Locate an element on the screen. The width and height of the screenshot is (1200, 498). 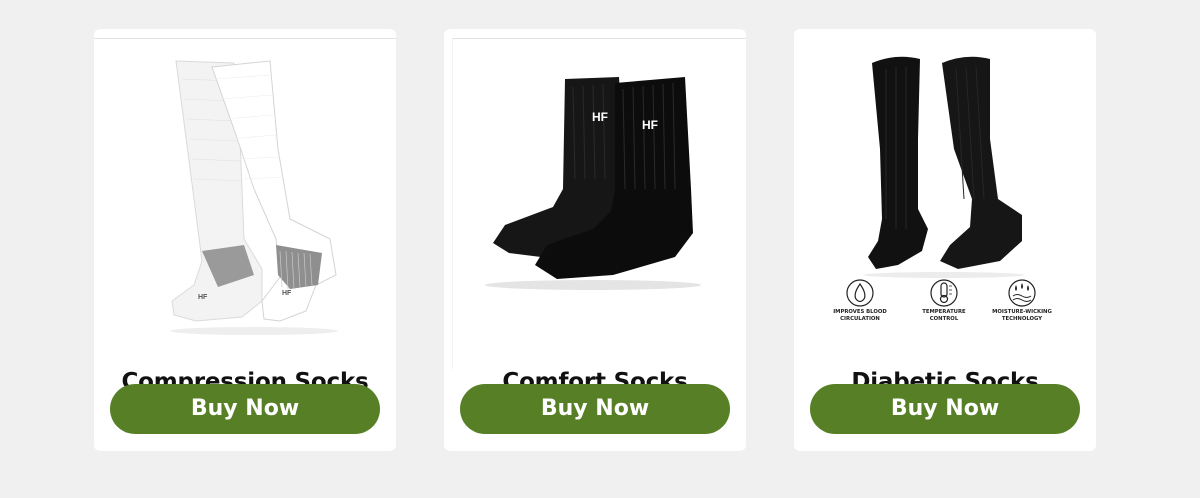
blood-drop-icon is located at coordinates (860, 293).